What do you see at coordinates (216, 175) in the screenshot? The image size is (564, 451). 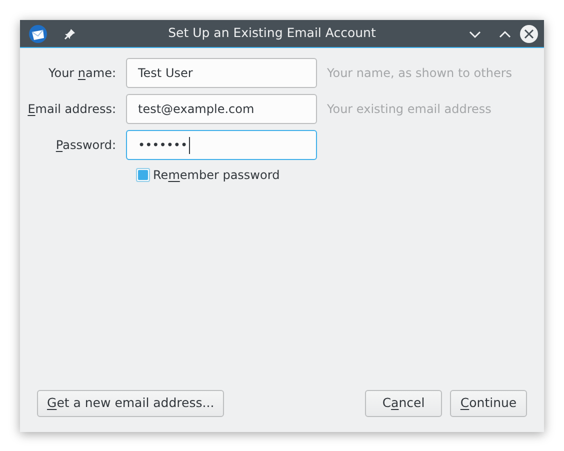 I see `checkbox-label: Remember password` at bounding box center [216, 175].